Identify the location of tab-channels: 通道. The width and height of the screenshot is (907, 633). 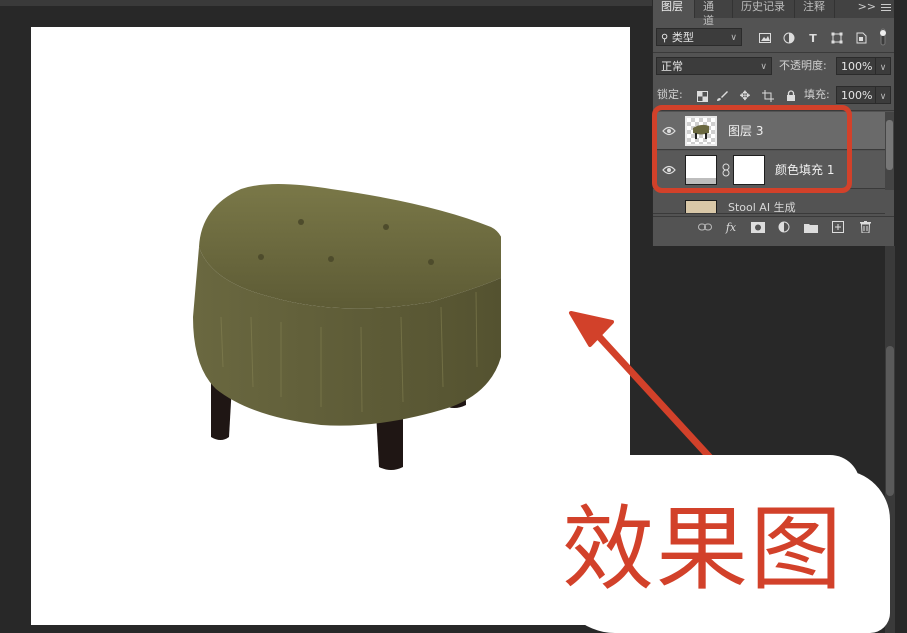
(714, 13).